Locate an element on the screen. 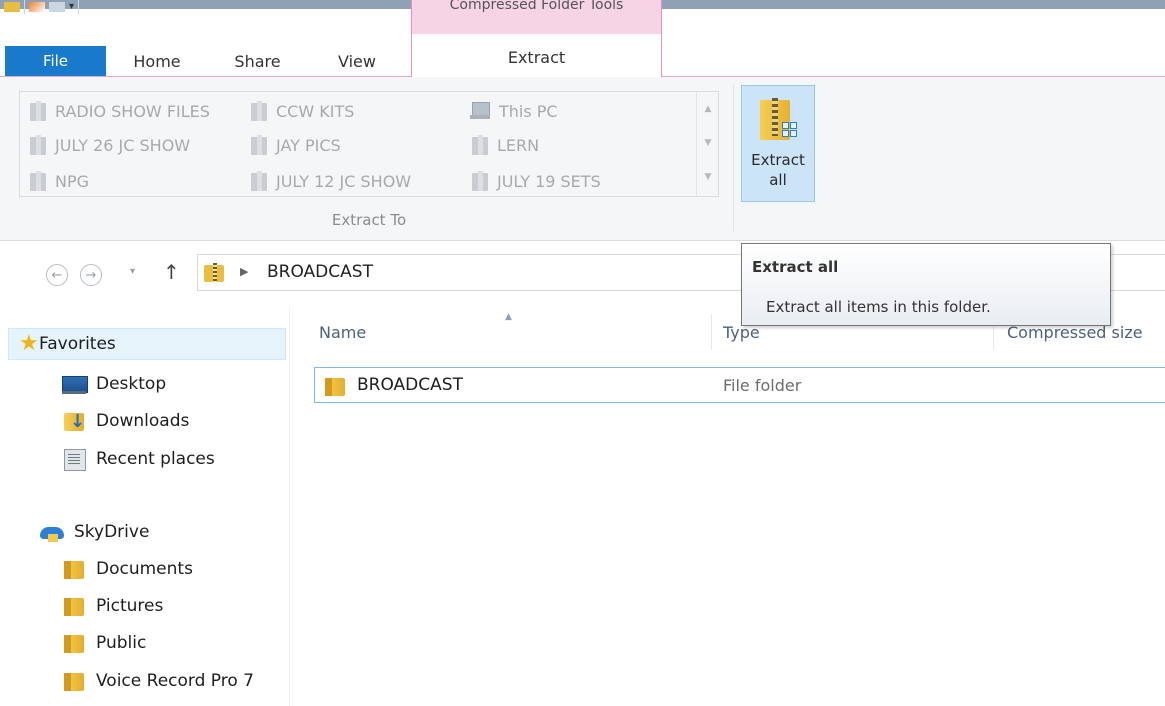 The width and height of the screenshot is (1165, 706). compressed-folder-tools-header: Compressed Folder Tools is located at coordinates (536, 17).